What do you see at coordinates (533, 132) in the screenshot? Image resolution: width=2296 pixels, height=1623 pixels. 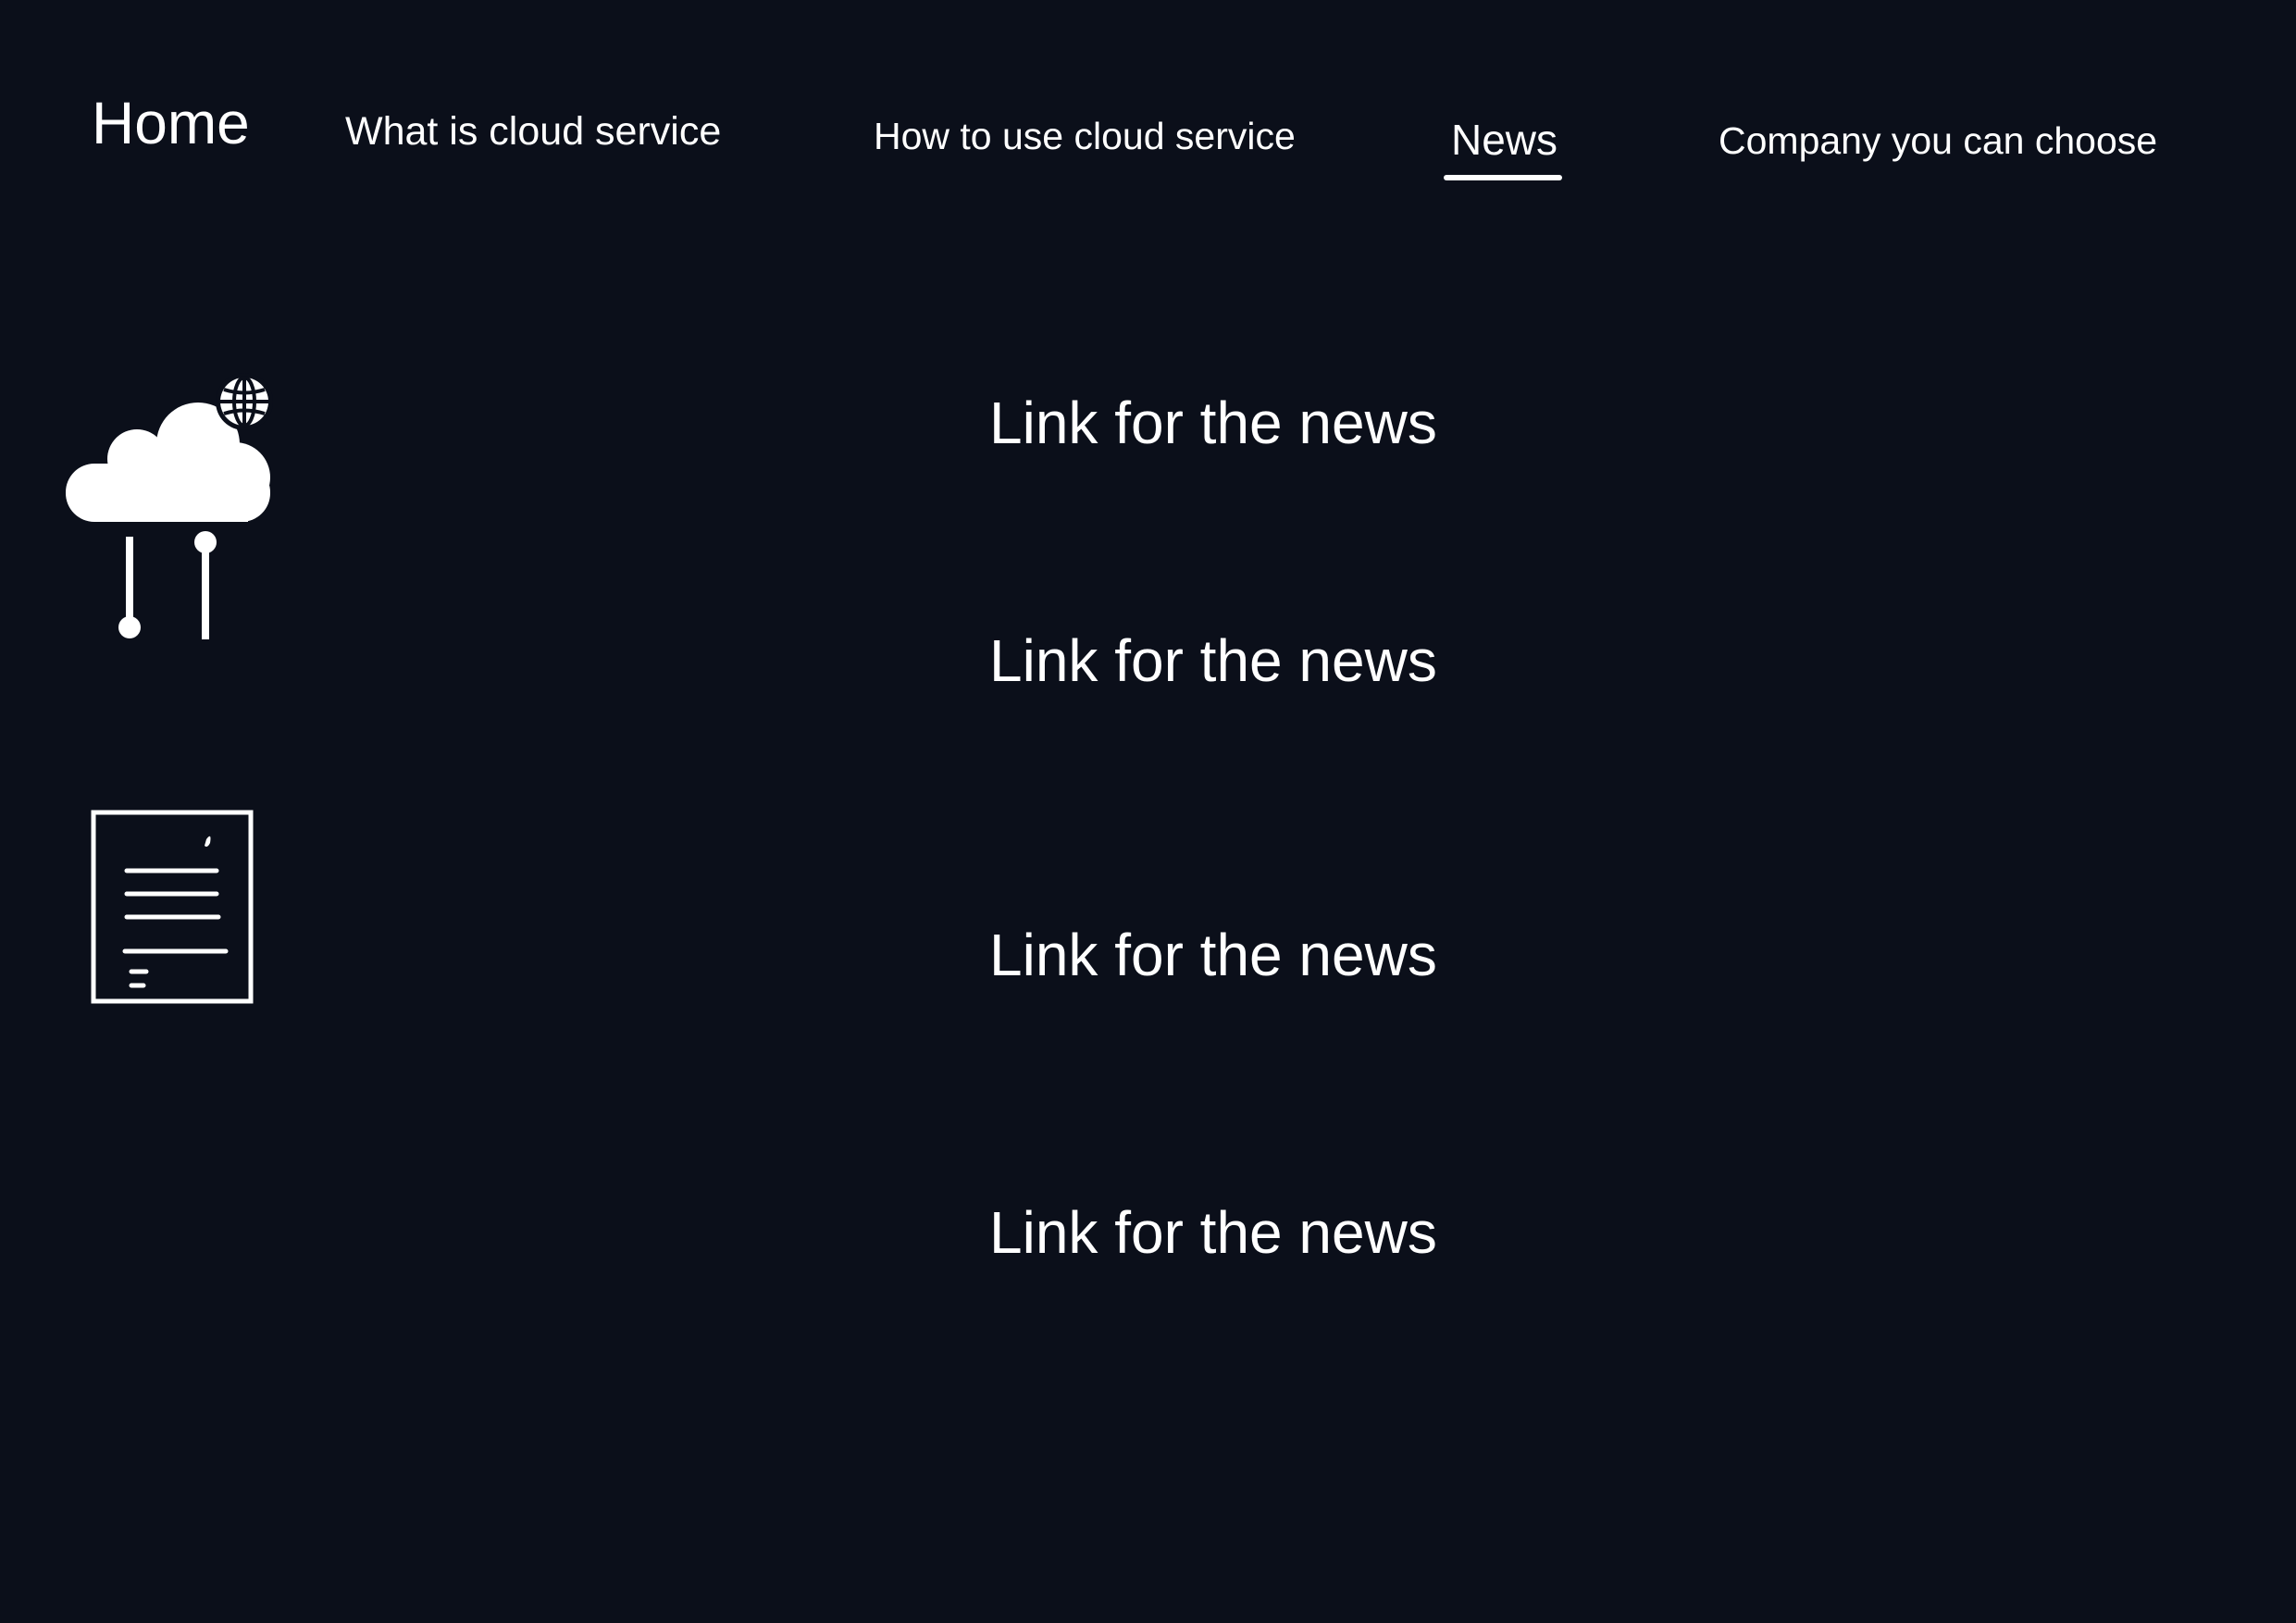 I see `nav-what-is-cloud-service: What is cloud service` at bounding box center [533, 132].